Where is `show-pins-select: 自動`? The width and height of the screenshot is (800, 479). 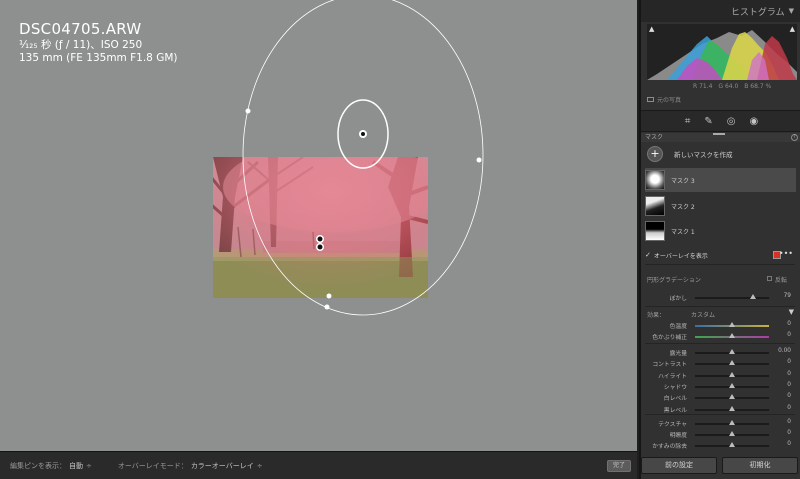
show-pins-select: 自動 is located at coordinates (76, 466).